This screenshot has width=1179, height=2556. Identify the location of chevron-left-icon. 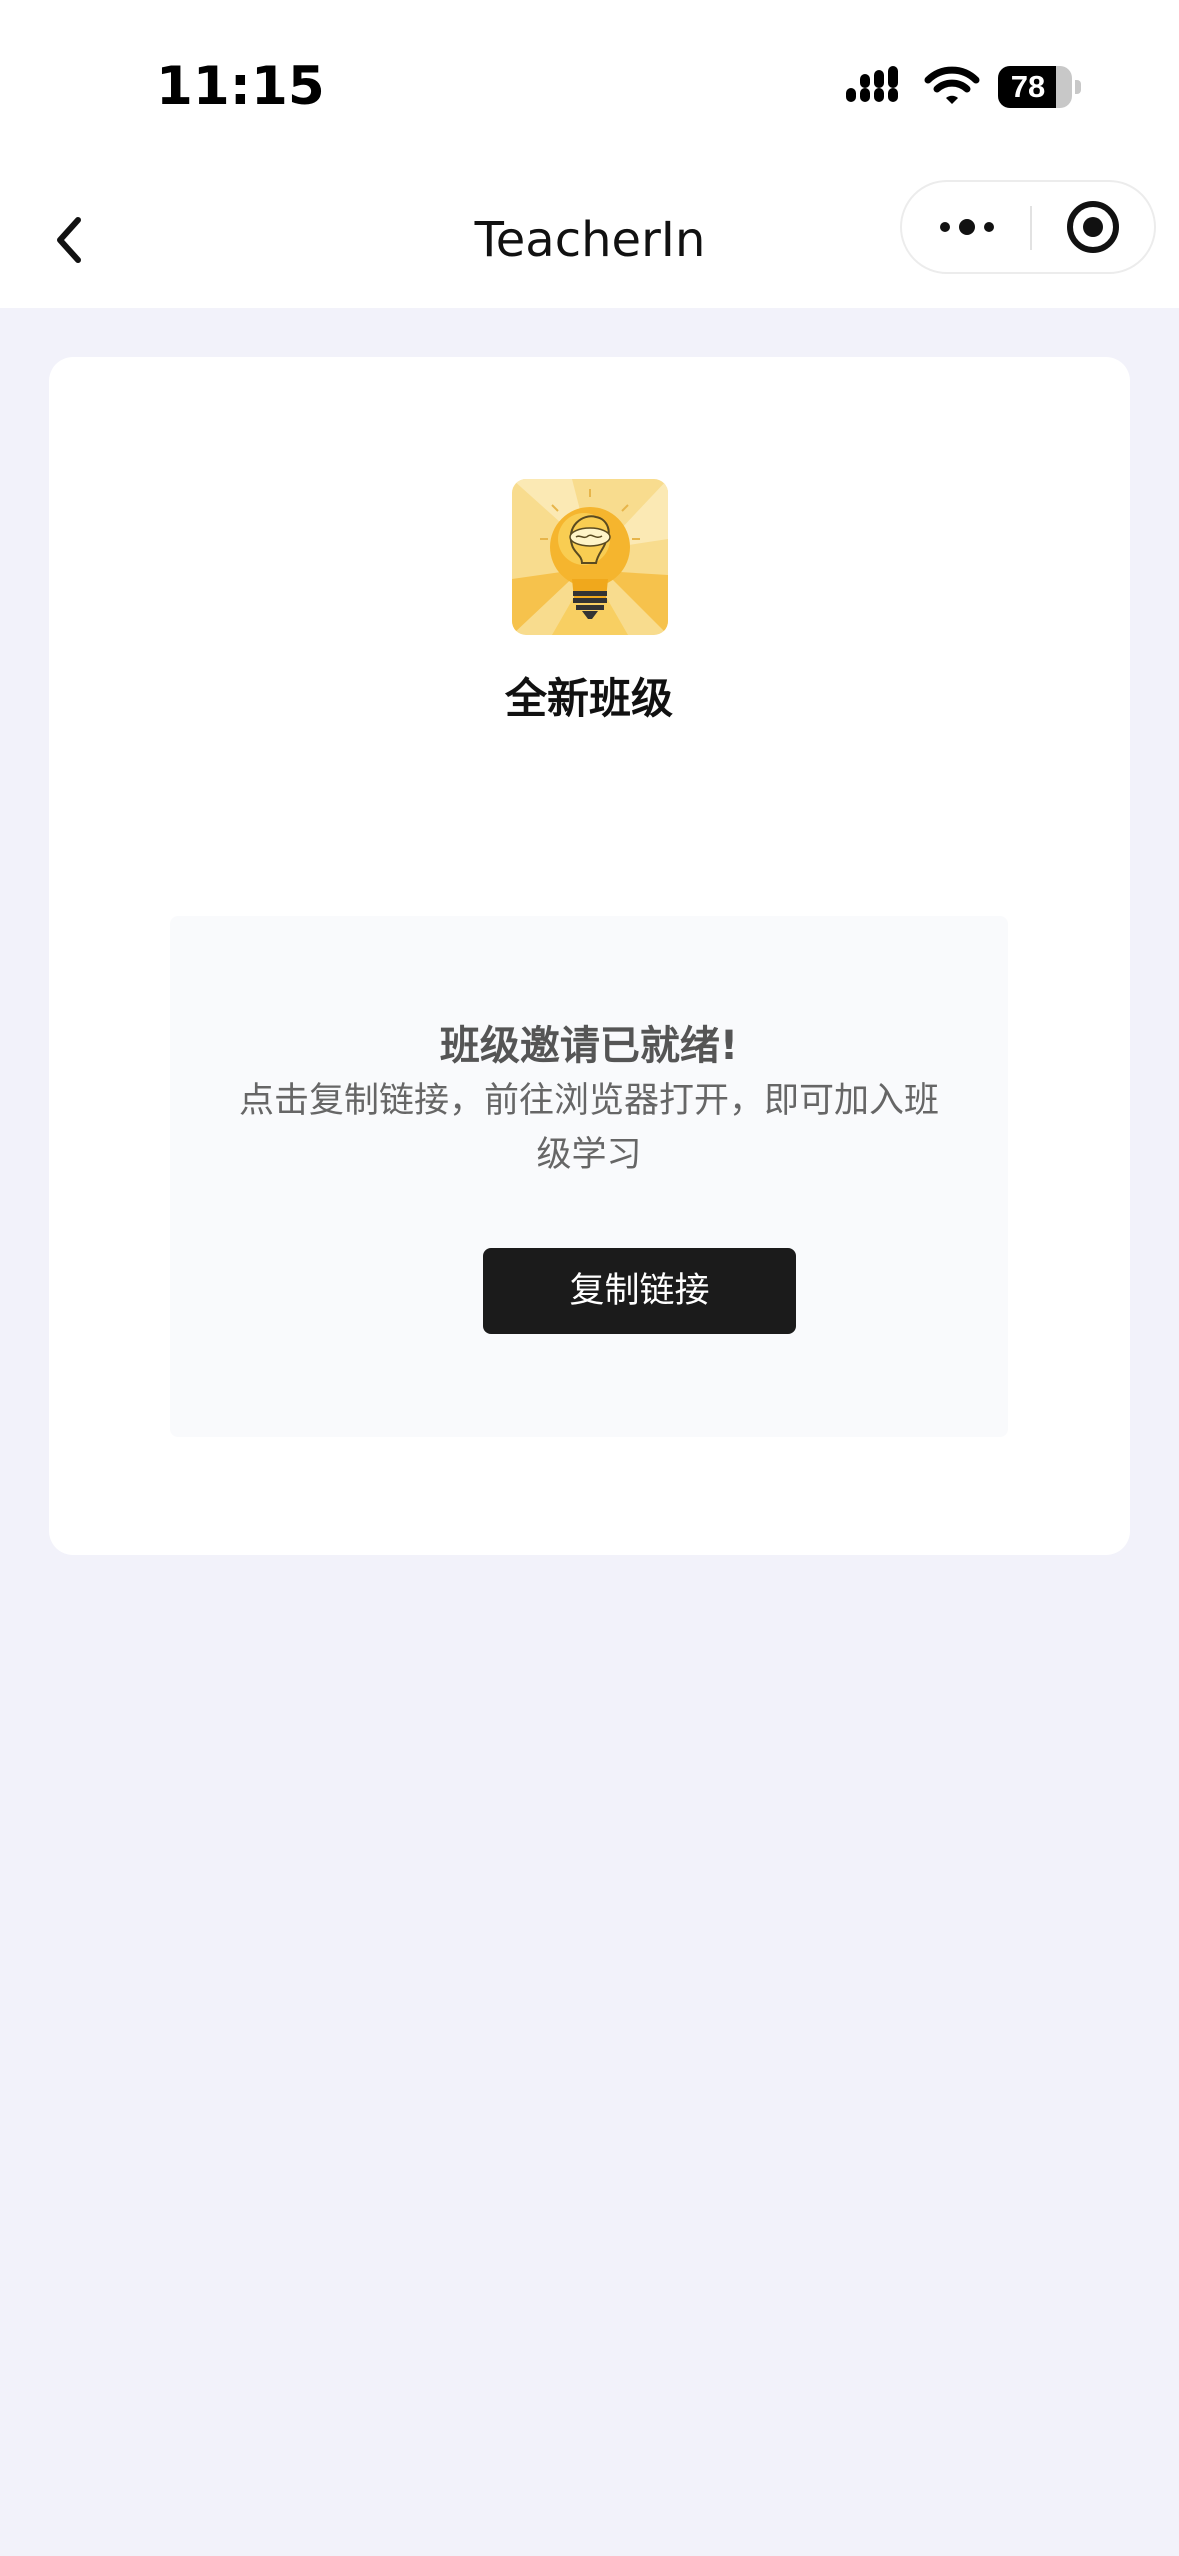
(69, 240).